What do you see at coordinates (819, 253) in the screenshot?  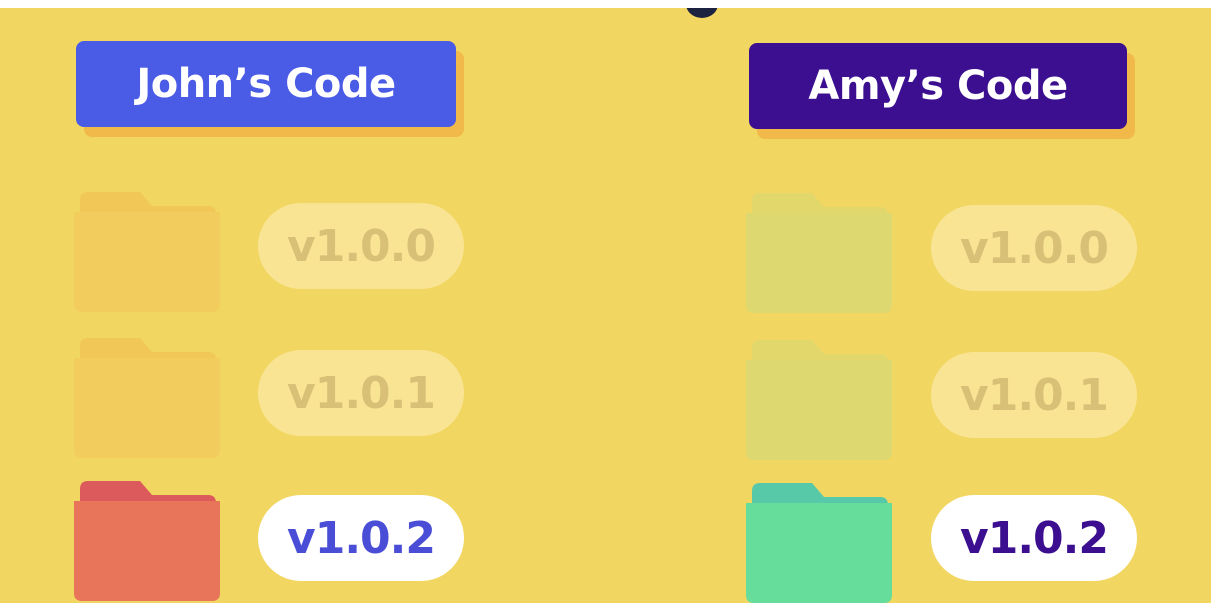 I see `amy-folder-icon-v100` at bounding box center [819, 253].